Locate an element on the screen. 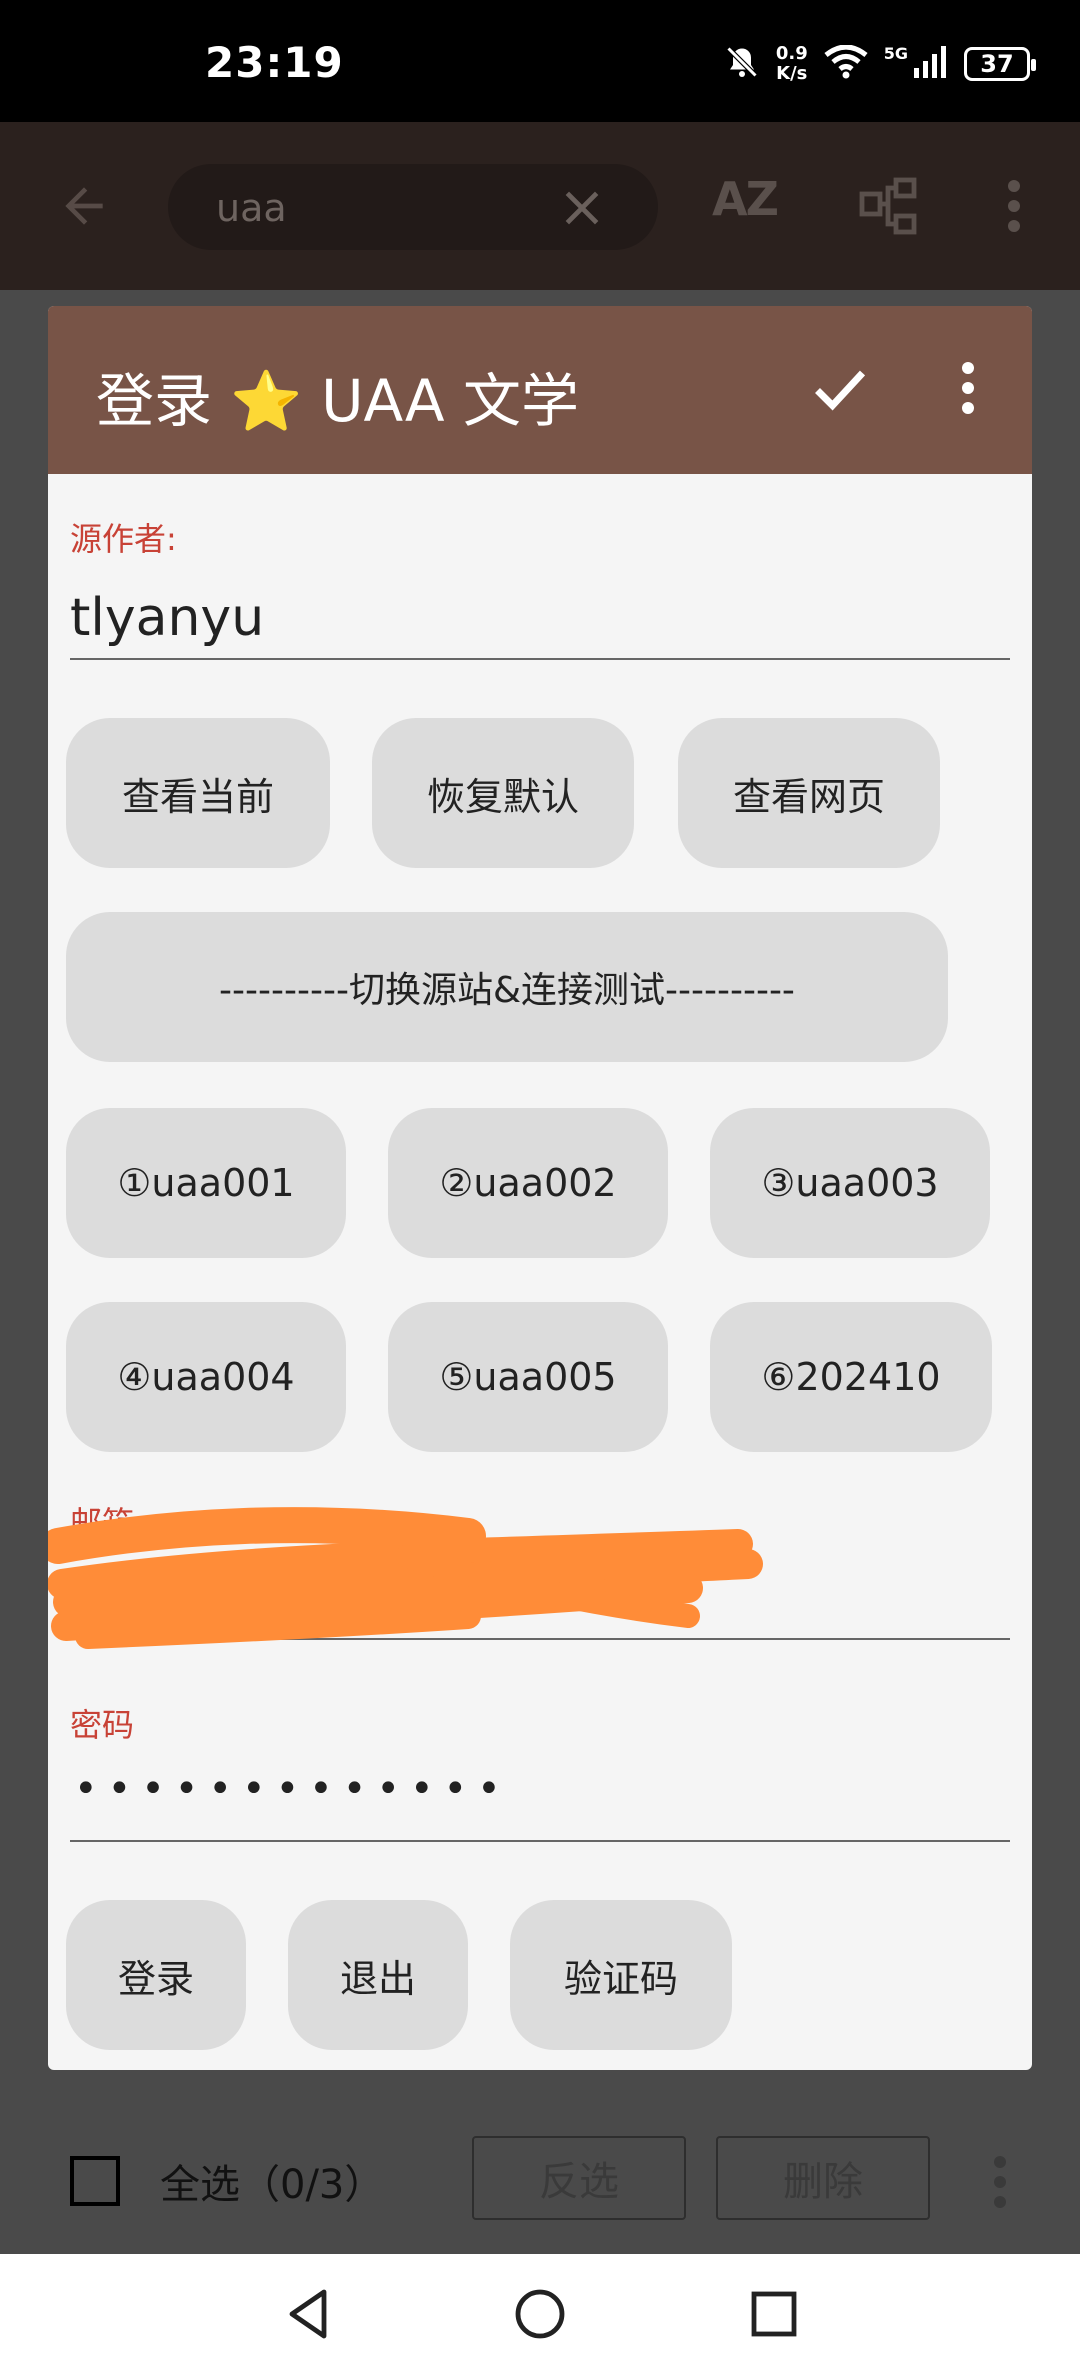 This screenshot has width=1080, height=2376. site-6-button: ⑥202410 is located at coordinates (851, 1377).